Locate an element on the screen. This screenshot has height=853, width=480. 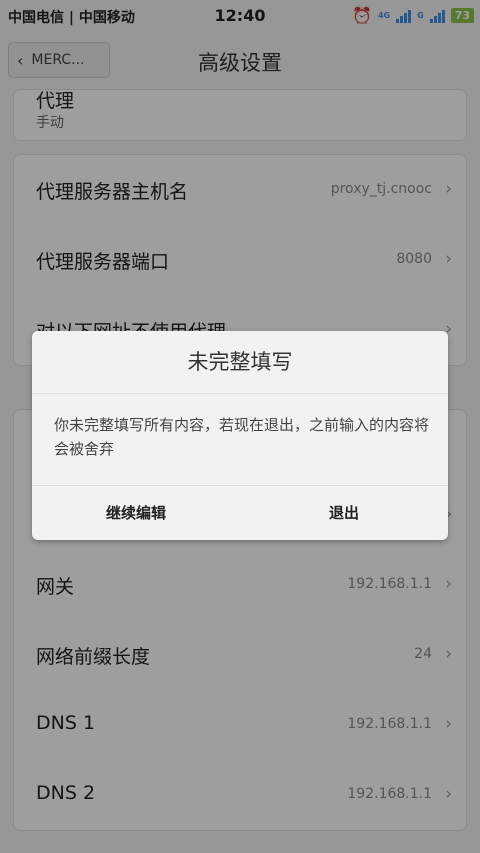
continue-editing-button: 继续编辑 is located at coordinates (136, 513).